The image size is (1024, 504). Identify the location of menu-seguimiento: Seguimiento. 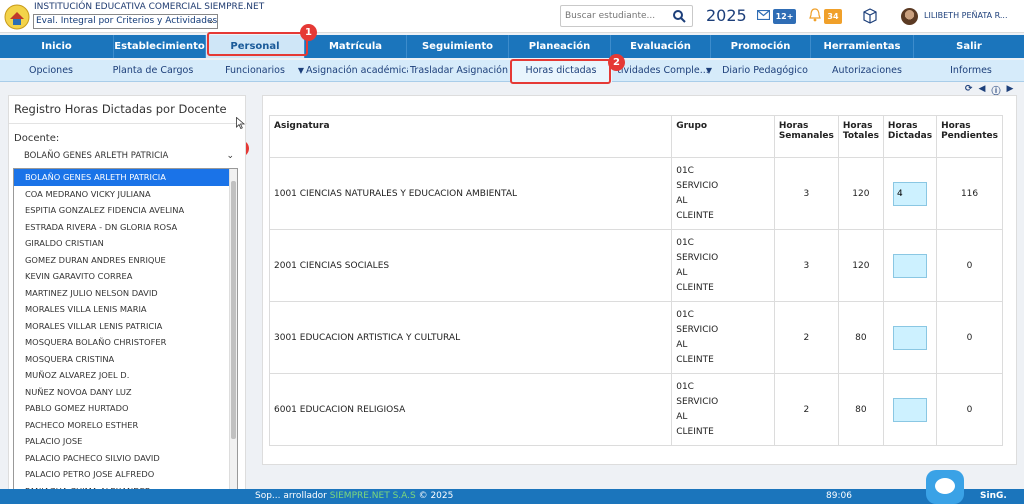
(458, 46).